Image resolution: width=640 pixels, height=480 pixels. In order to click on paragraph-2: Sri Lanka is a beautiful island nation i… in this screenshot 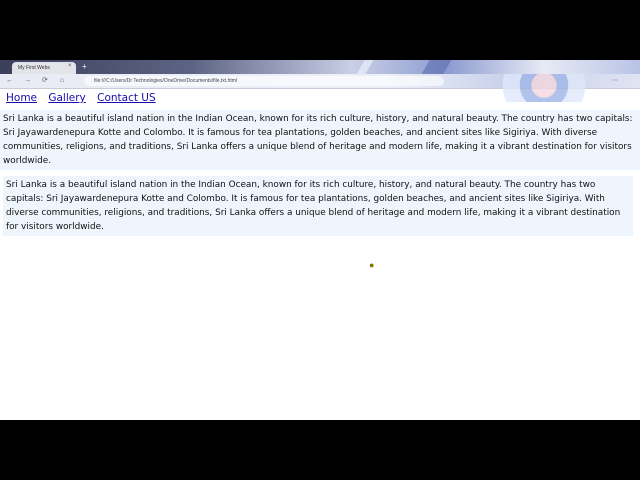, I will do `click(318, 206)`.